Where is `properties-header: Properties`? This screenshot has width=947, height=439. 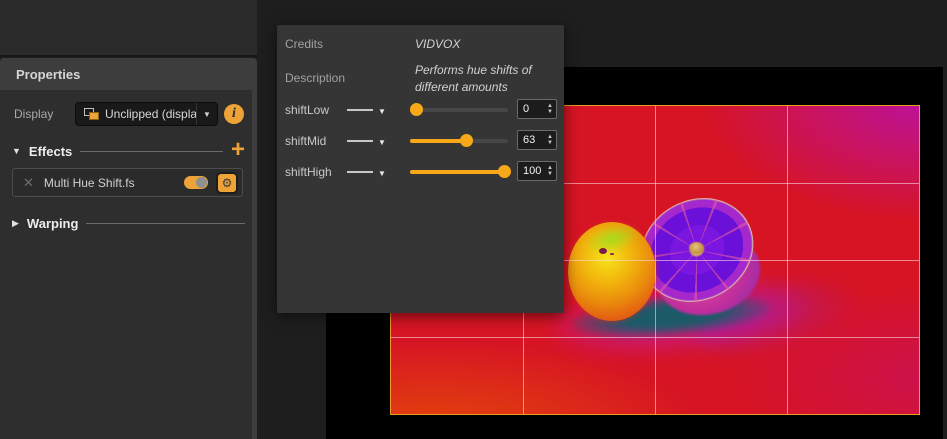 properties-header: Properties is located at coordinates (128, 74).